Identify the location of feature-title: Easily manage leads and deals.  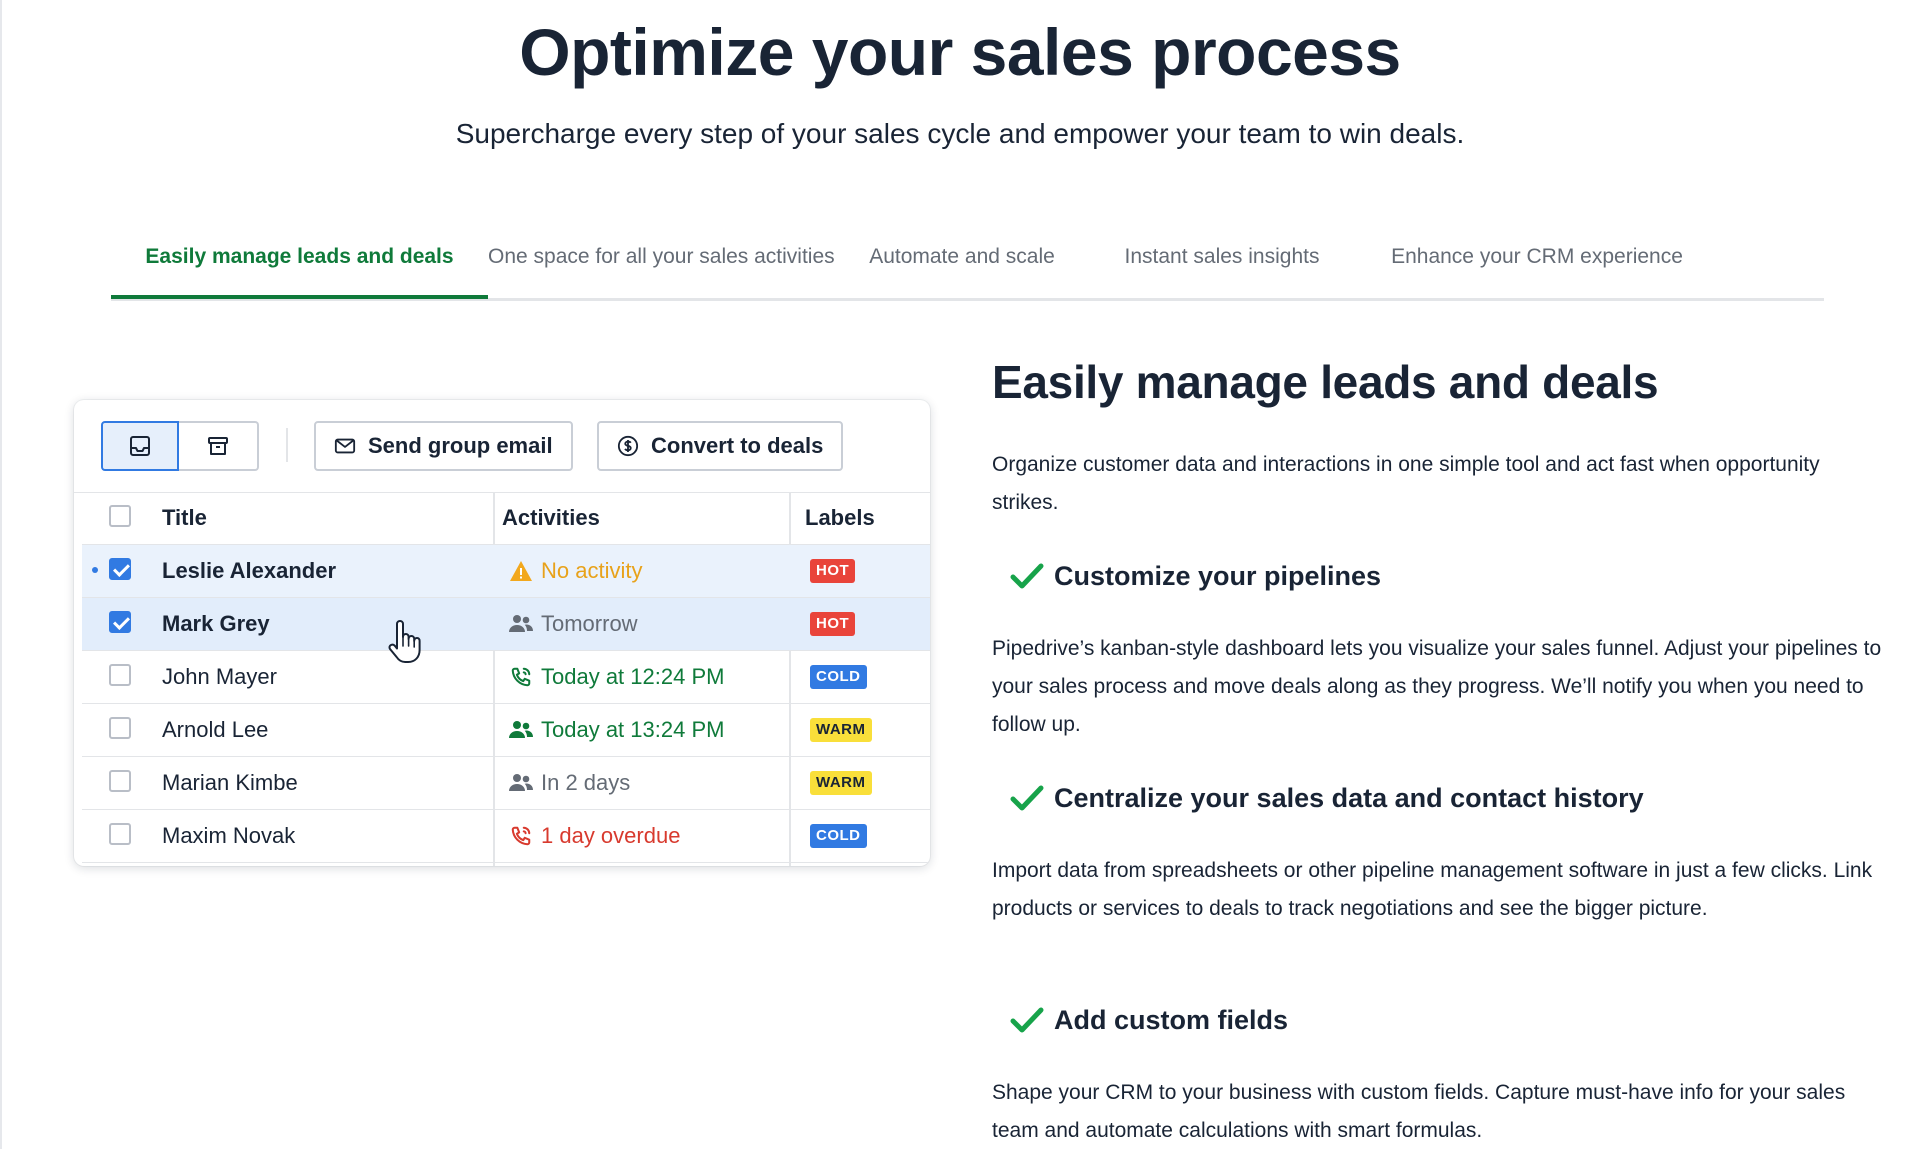
(1325, 382).